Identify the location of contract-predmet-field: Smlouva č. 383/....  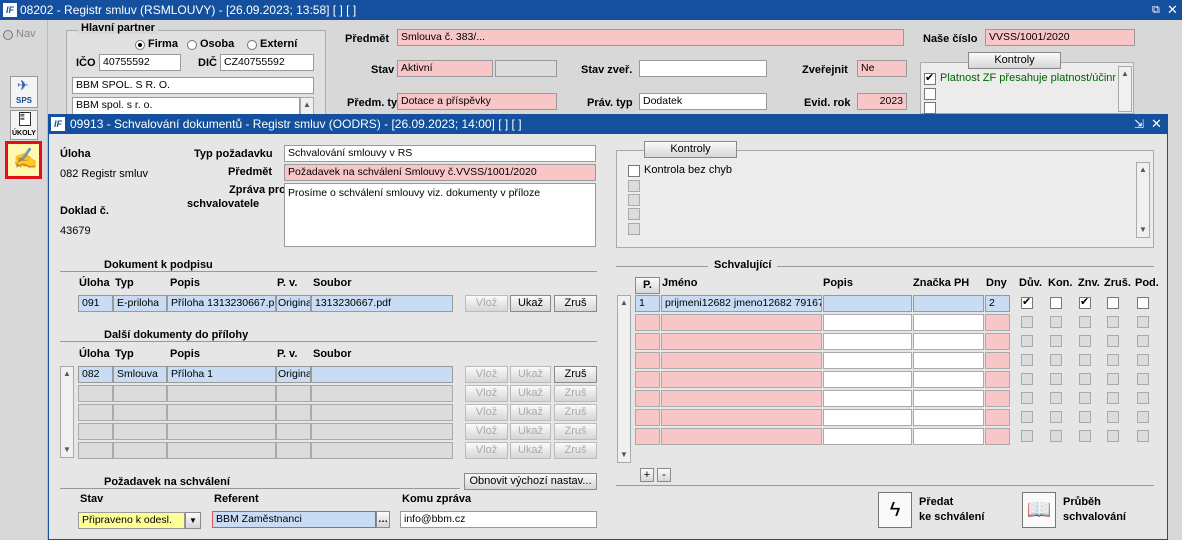
(650, 37).